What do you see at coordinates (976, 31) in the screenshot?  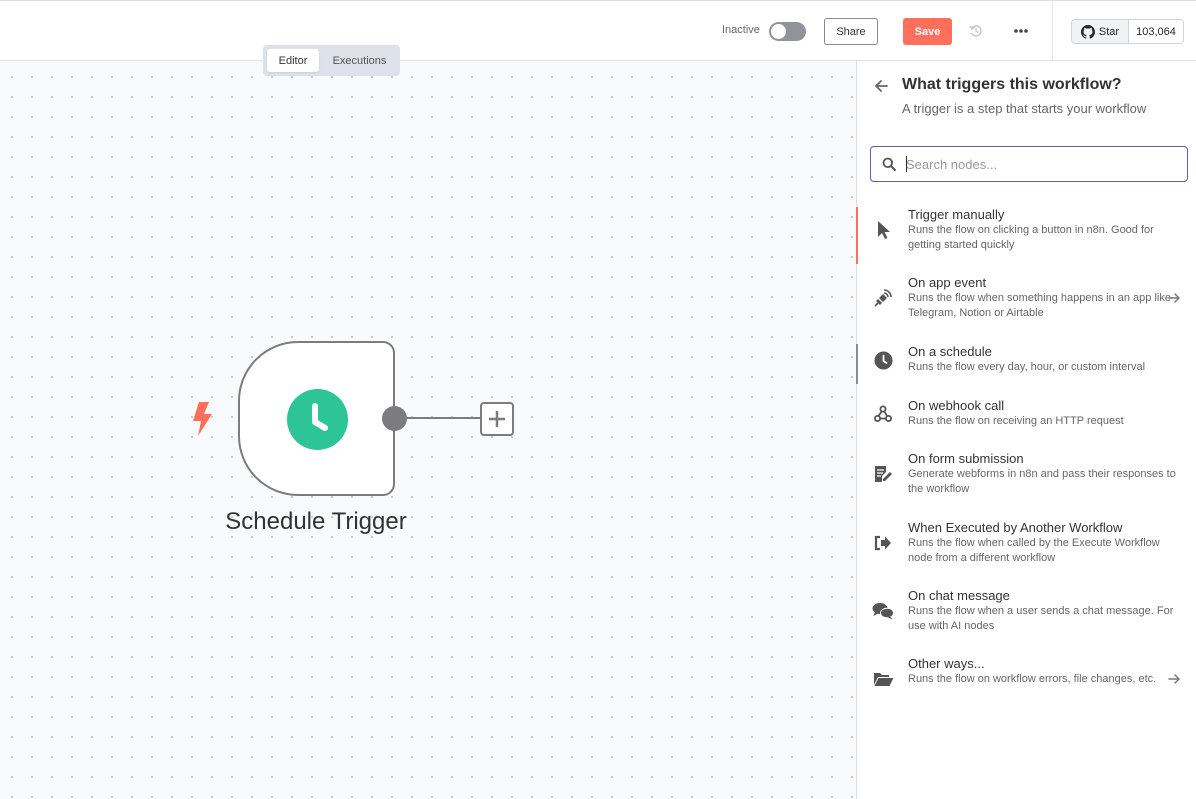 I see `undo-icon` at bounding box center [976, 31].